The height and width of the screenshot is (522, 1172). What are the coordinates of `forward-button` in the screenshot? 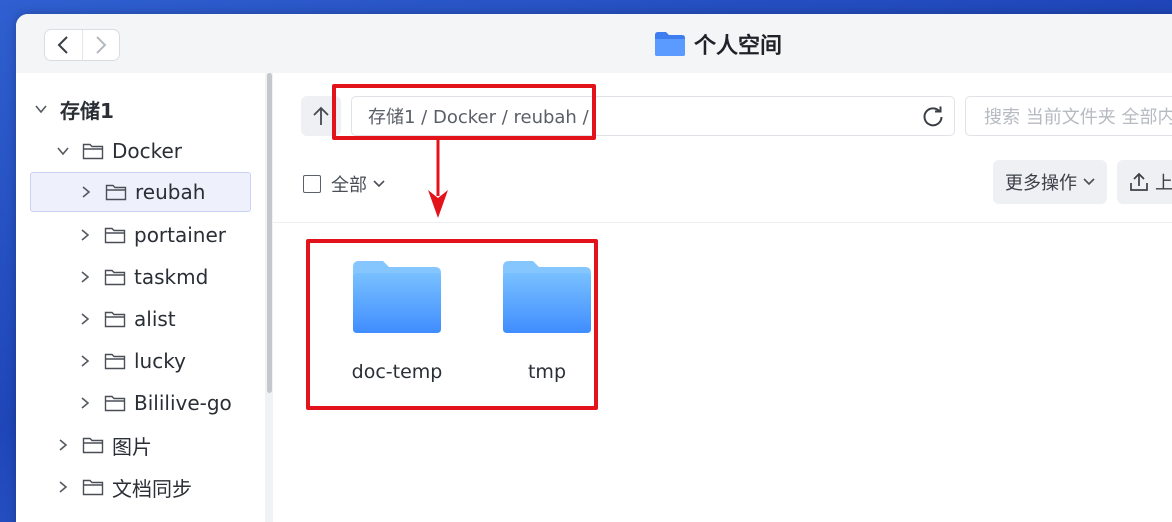 It's located at (100, 45).